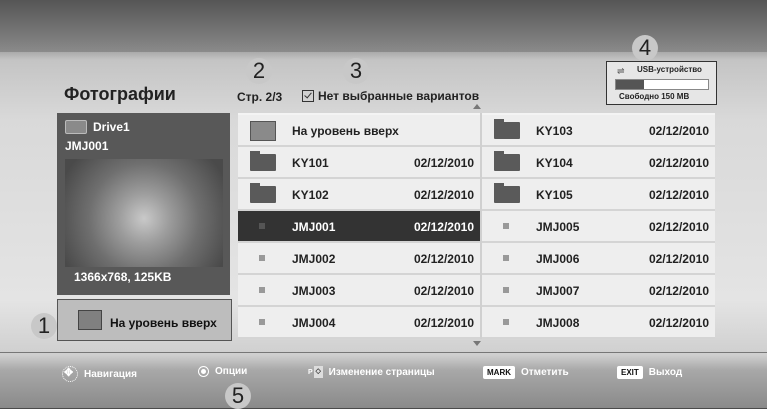 The width and height of the screenshot is (767, 409). Describe the element at coordinates (598, 195) in the screenshot. I see `file-item: KY105 02/12/2010` at that location.